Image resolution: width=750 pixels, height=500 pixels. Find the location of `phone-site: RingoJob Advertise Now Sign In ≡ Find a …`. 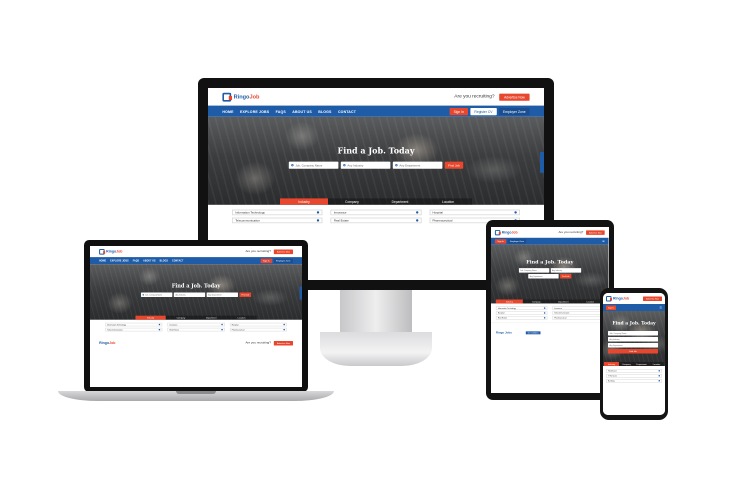

phone-site: RingoJob Advertise Now Sign In ≡ Find a … is located at coordinates (634, 354).